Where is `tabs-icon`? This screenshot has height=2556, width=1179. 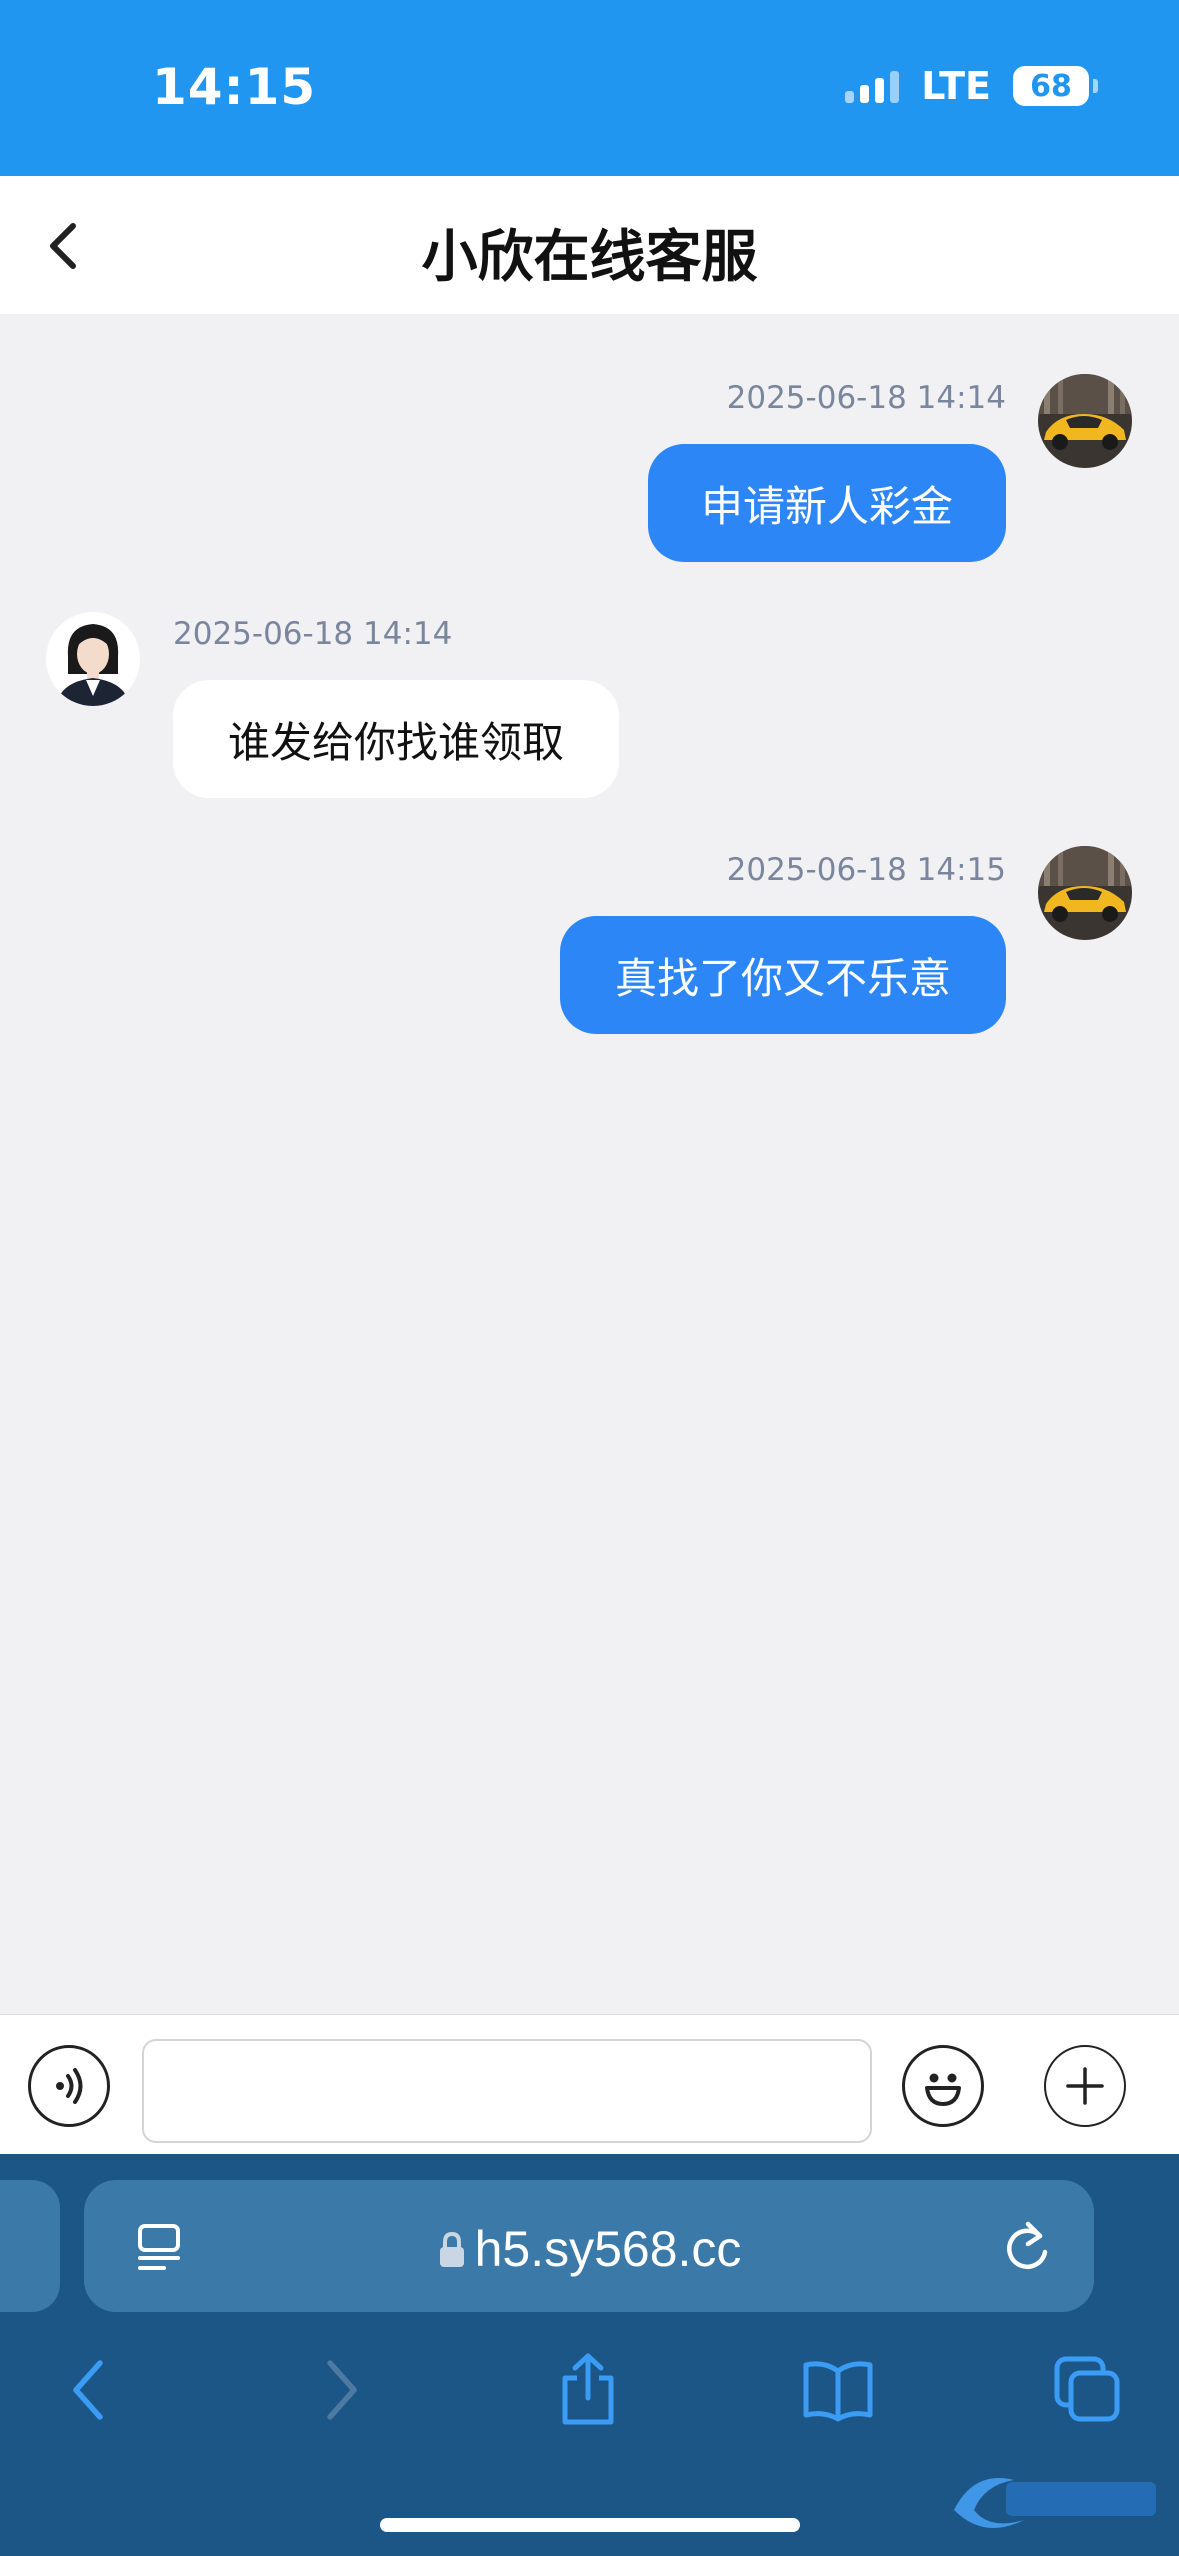
tabs-icon is located at coordinates (1087, 2389).